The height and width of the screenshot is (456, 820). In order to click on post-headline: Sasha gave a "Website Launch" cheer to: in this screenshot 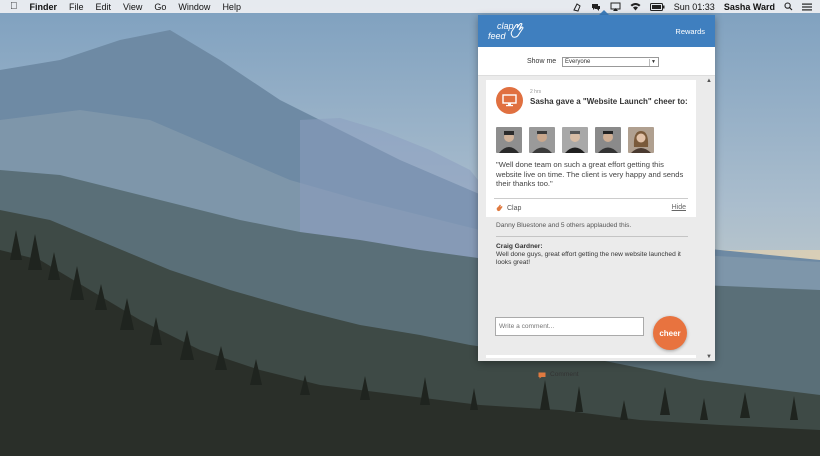, I will do `click(609, 101)`.